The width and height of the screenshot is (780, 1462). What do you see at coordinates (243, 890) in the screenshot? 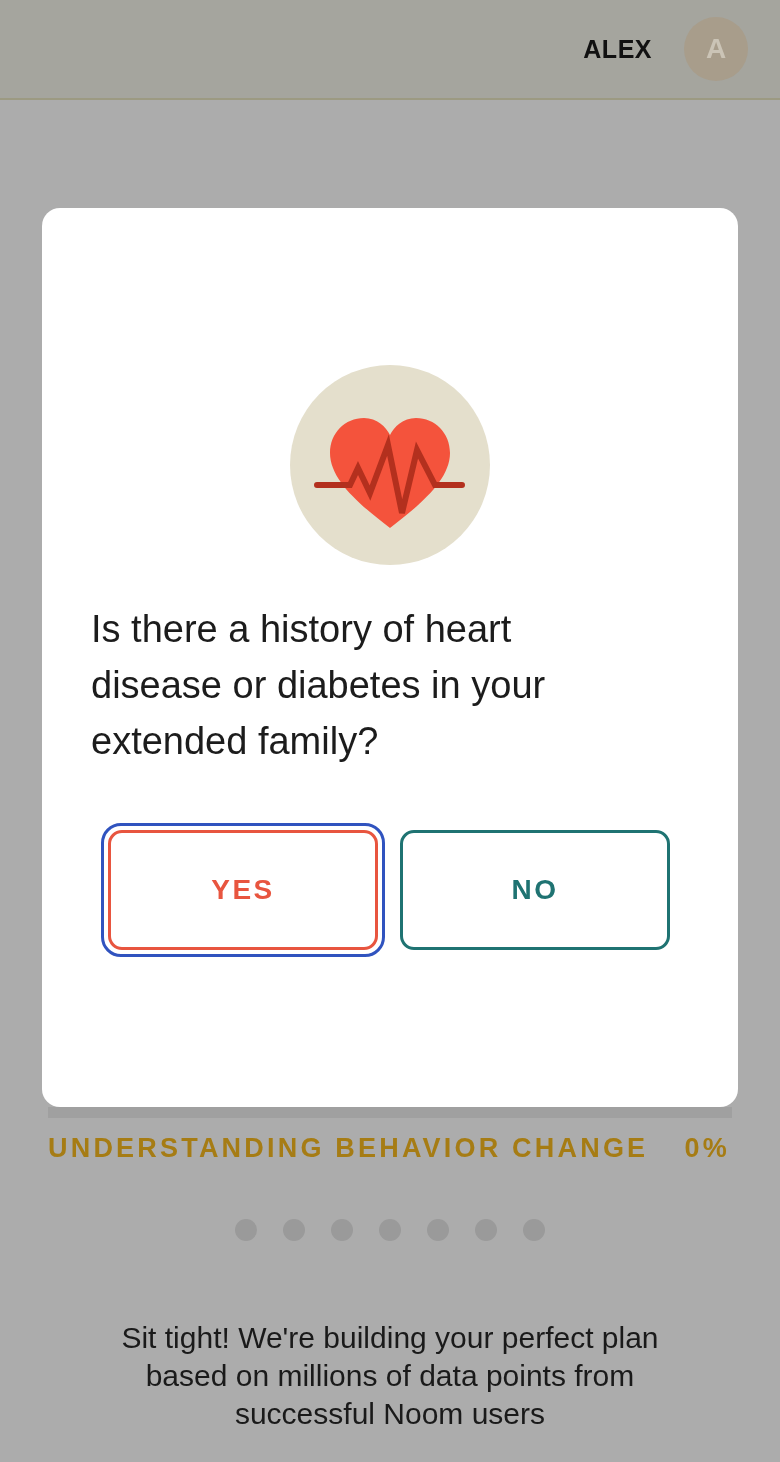
I see `answer-button: YES` at bounding box center [243, 890].